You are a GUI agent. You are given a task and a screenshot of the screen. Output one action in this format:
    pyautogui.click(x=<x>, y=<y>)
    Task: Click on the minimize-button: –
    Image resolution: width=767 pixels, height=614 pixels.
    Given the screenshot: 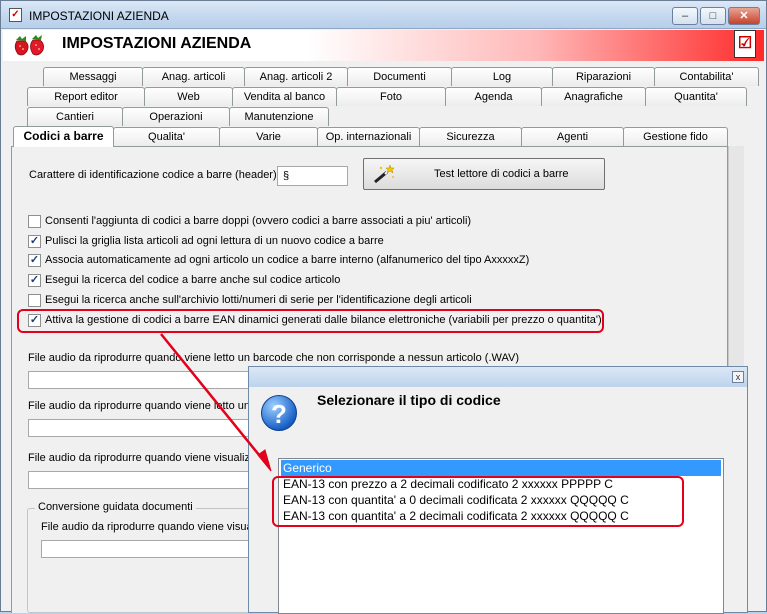 What is the action you would take?
    pyautogui.click(x=685, y=16)
    